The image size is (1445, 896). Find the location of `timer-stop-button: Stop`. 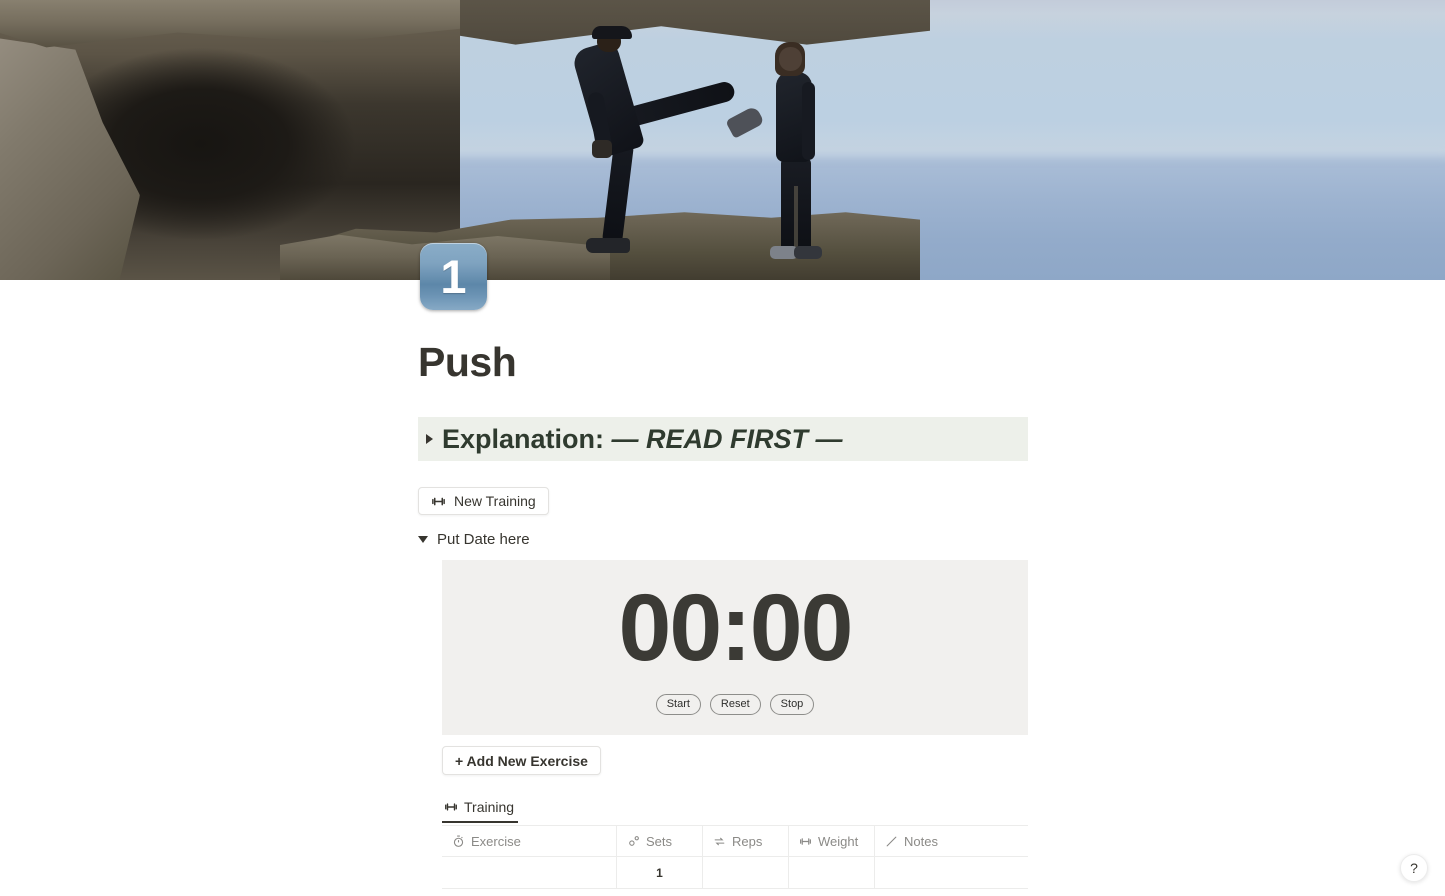

timer-stop-button: Stop is located at coordinates (792, 704).